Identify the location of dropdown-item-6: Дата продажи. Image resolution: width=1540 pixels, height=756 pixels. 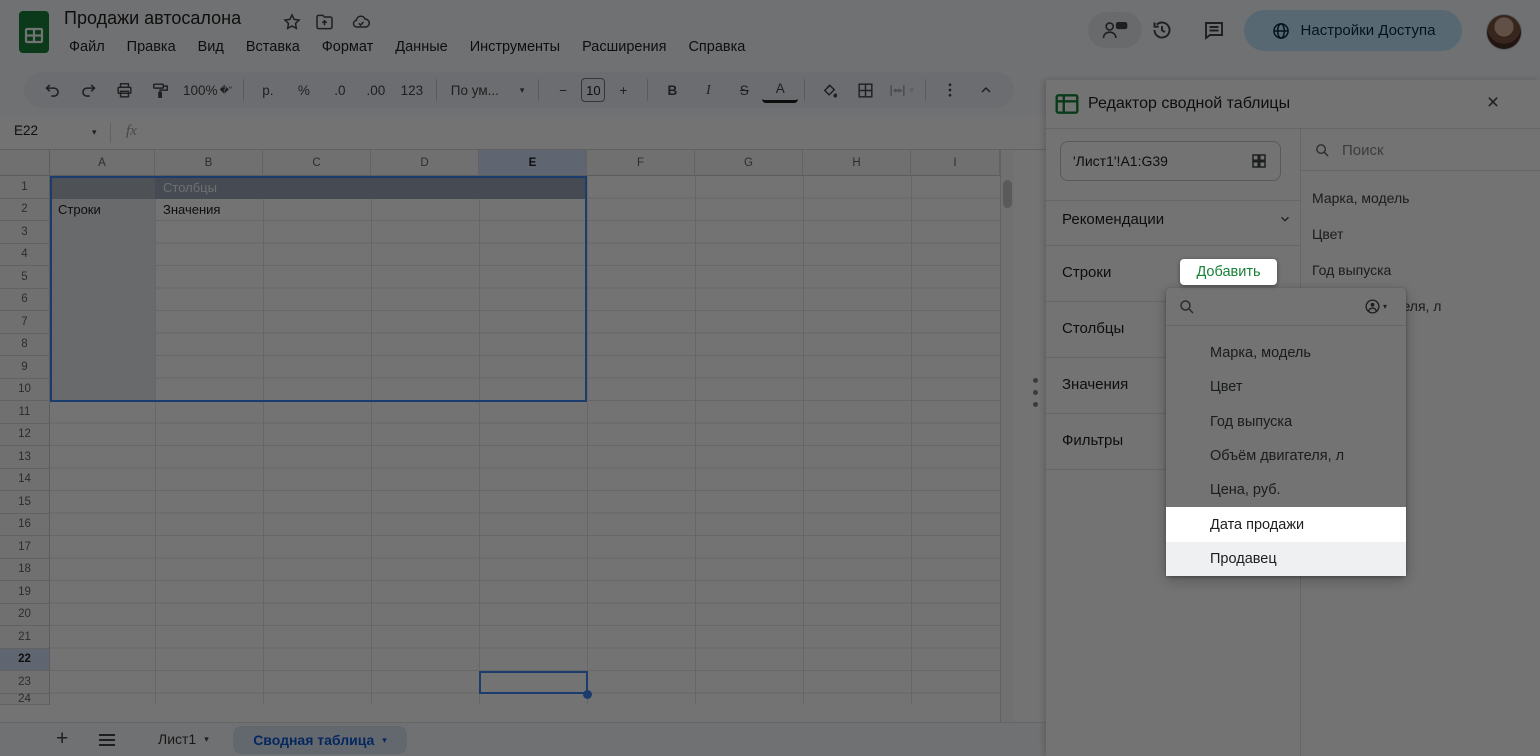
(1286, 524).